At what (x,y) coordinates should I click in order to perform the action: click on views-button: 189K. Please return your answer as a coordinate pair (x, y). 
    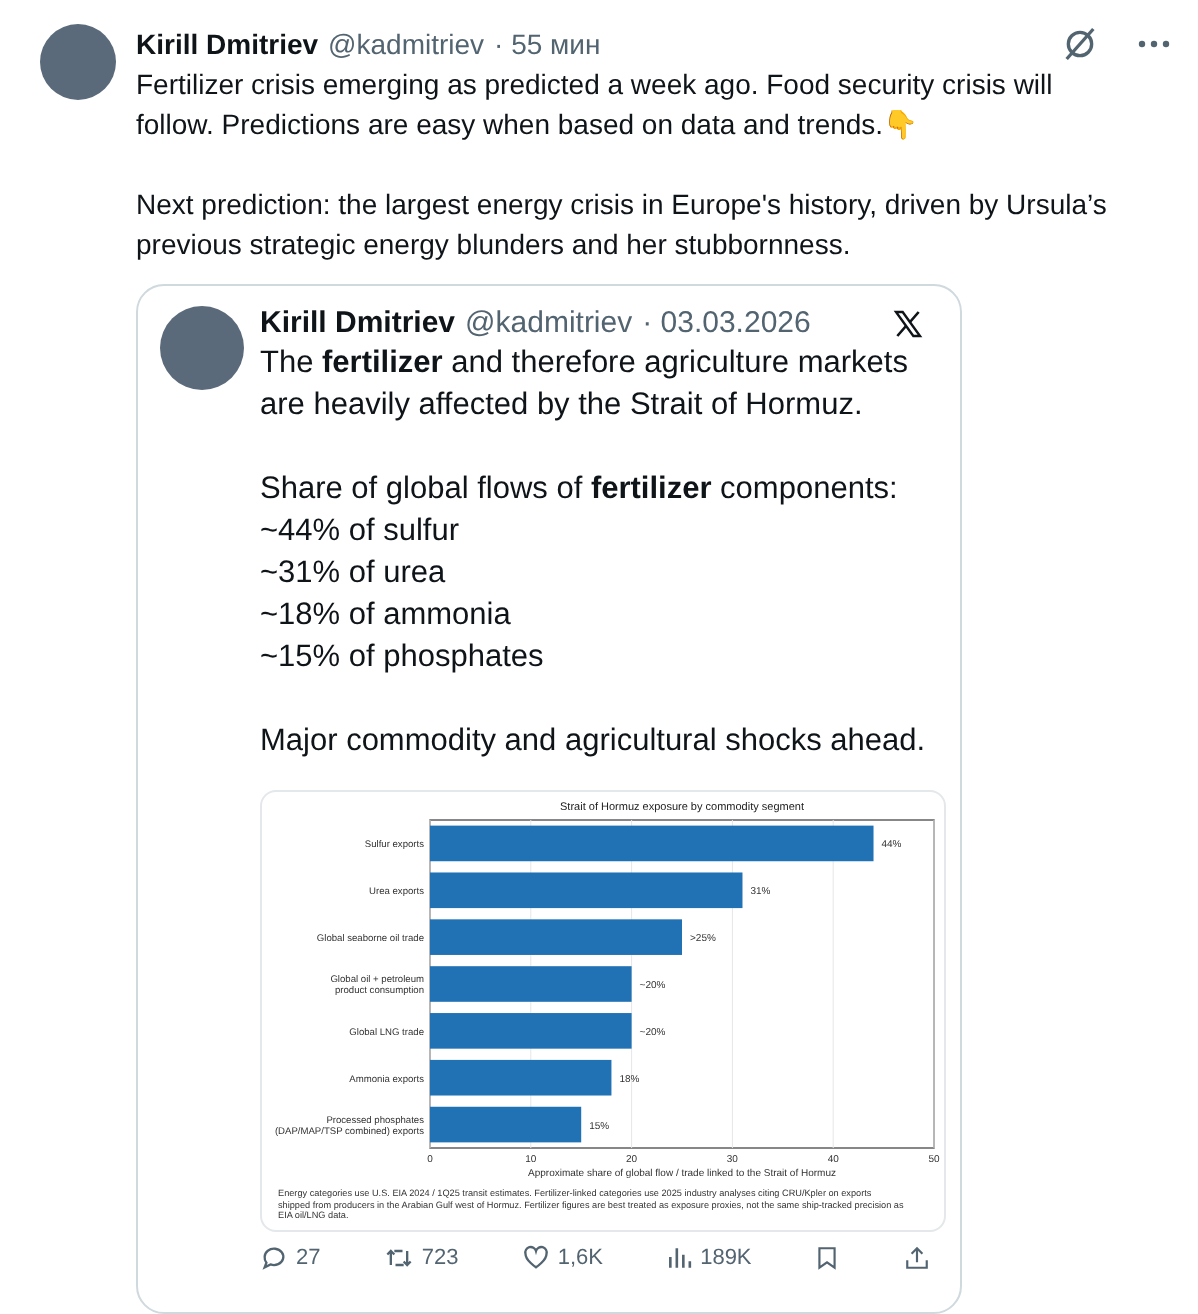
    Looking at the image, I should click on (709, 1257).